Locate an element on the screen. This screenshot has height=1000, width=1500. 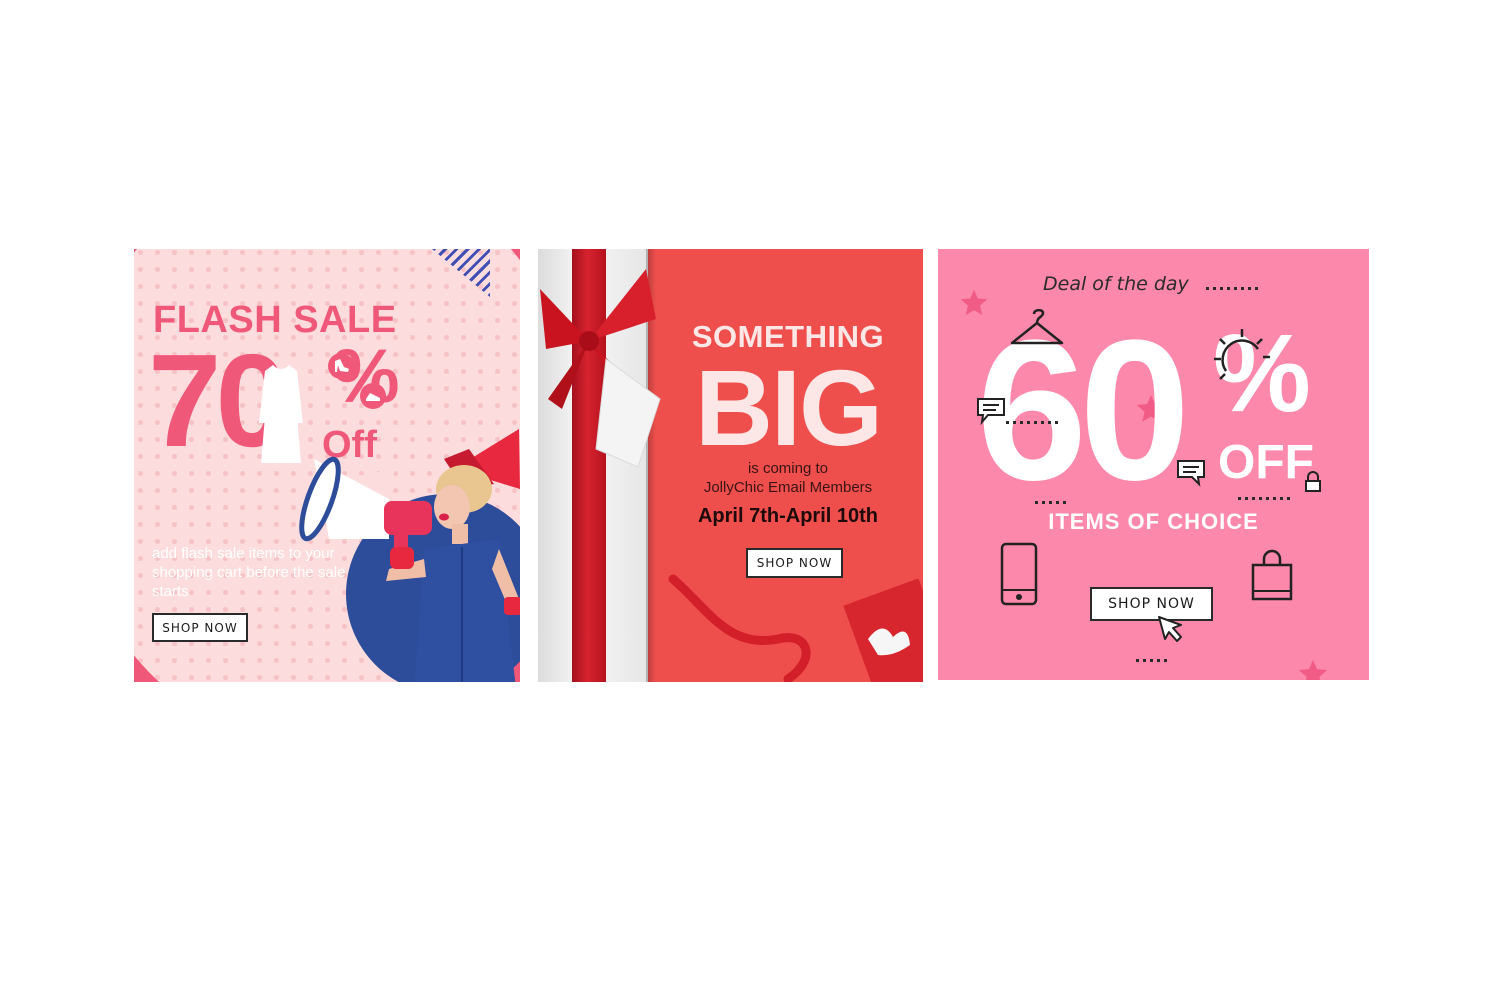
hanger-icon is located at coordinates (1037, 327).